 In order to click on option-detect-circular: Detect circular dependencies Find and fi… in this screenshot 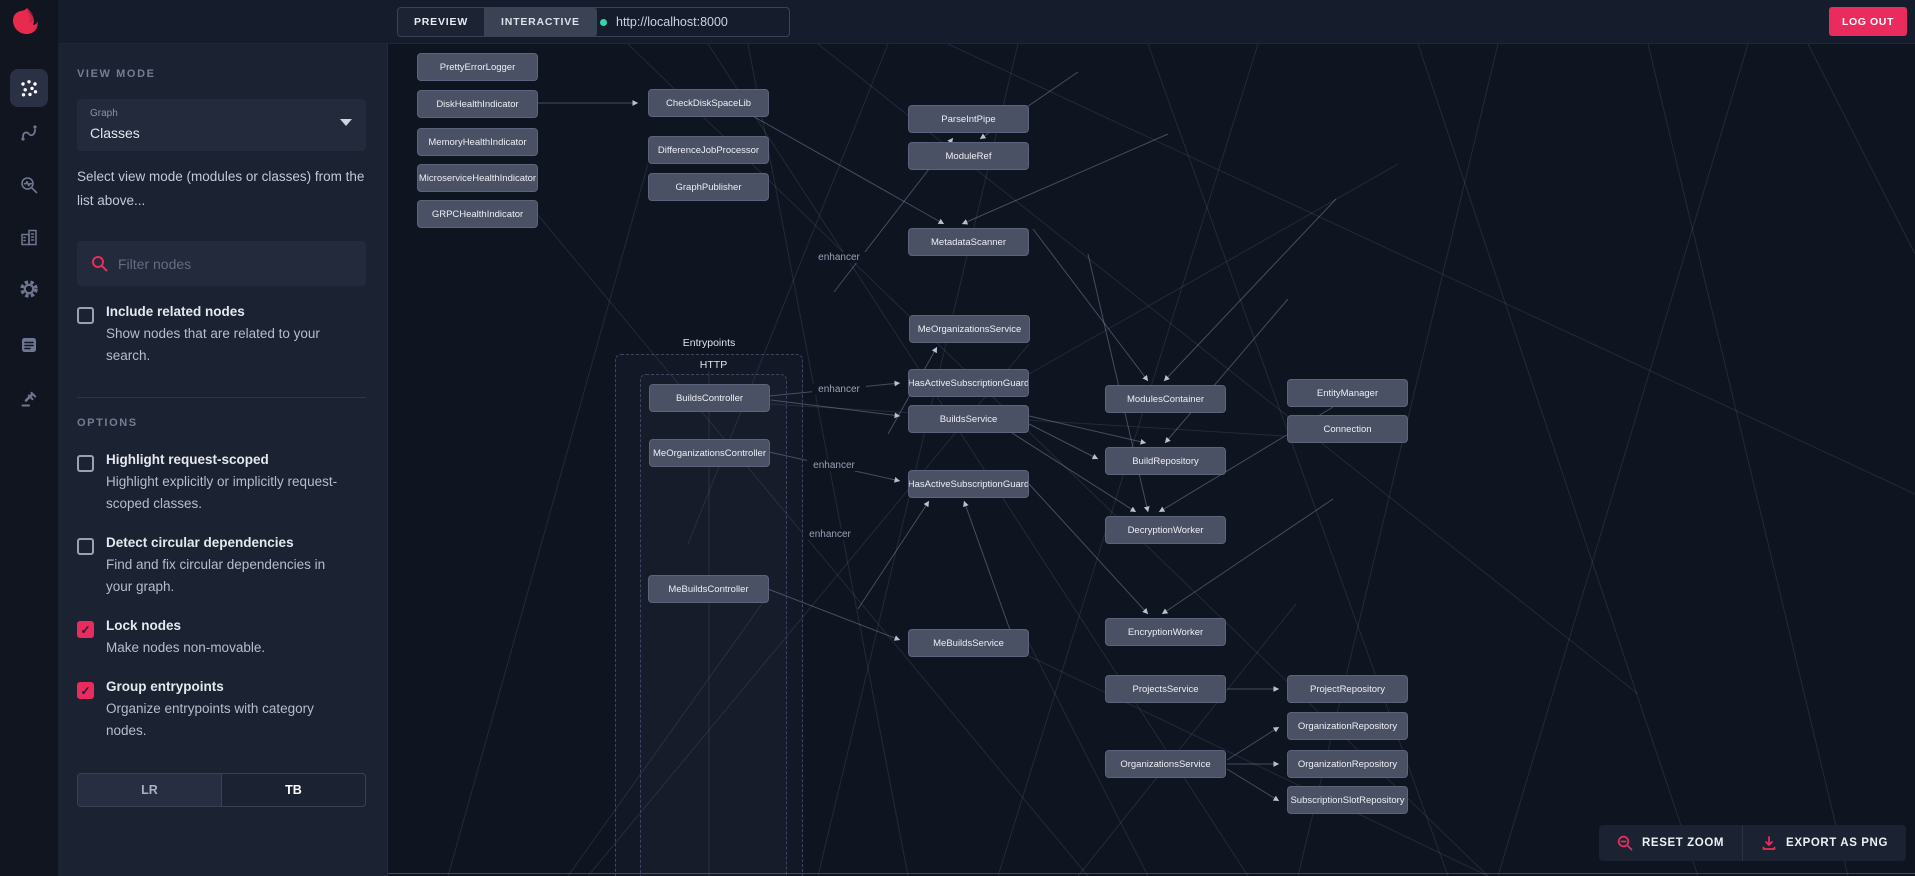, I will do `click(224, 565)`.